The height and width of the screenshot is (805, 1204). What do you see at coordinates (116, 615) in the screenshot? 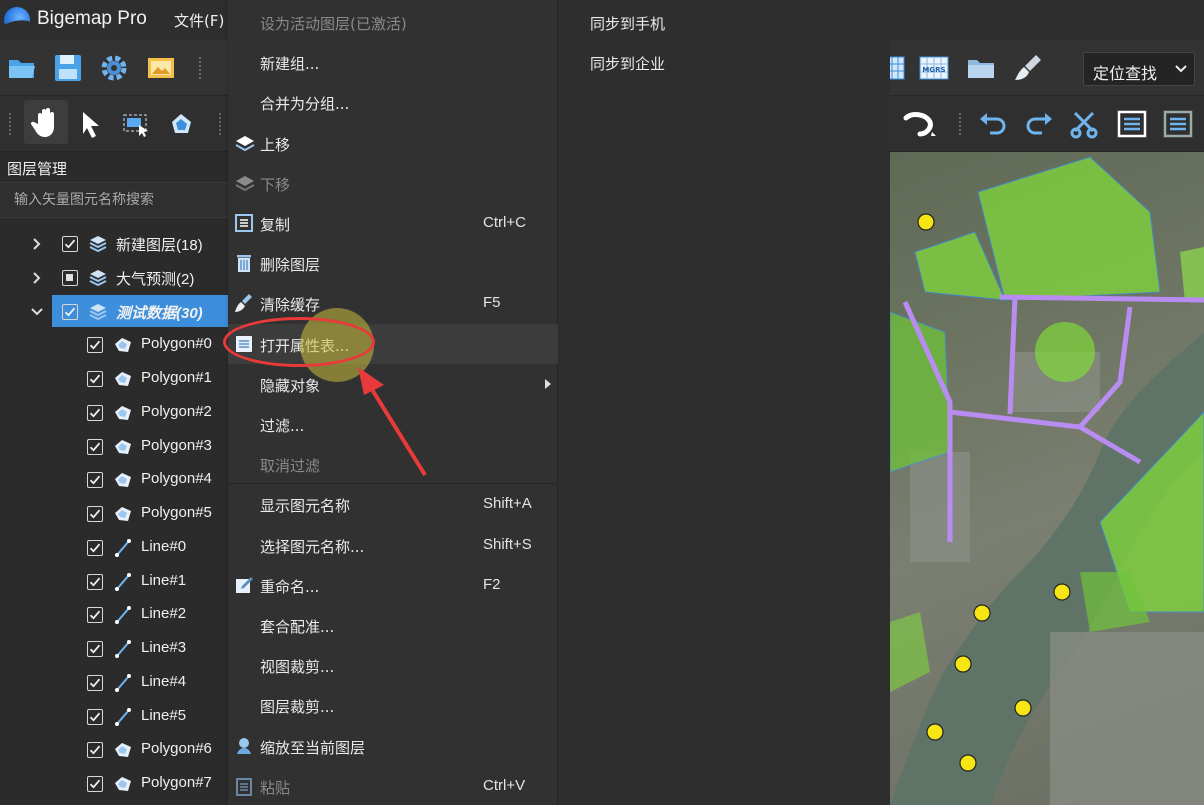
I see `layer-item-row: Line#2` at bounding box center [116, 615].